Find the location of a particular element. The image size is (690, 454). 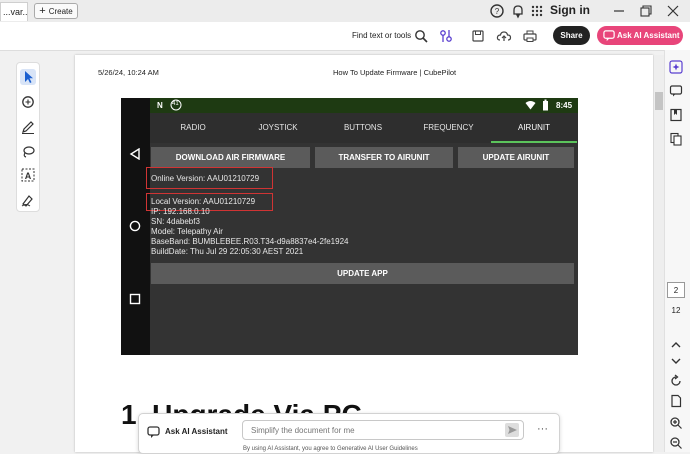

update-app-button: UPDATE APP is located at coordinates (362, 273).